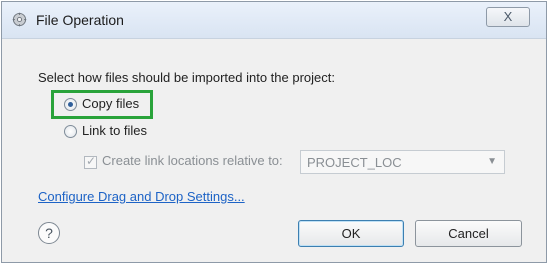 The image size is (550, 266). I want to click on ok-button-label: OK, so click(351, 233).